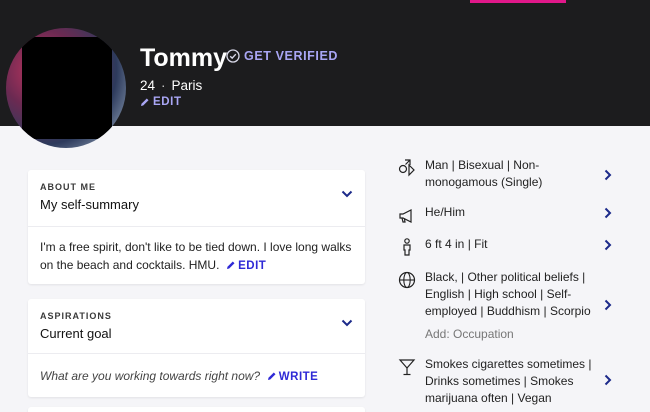  I want to click on person-icon, so click(407, 247).